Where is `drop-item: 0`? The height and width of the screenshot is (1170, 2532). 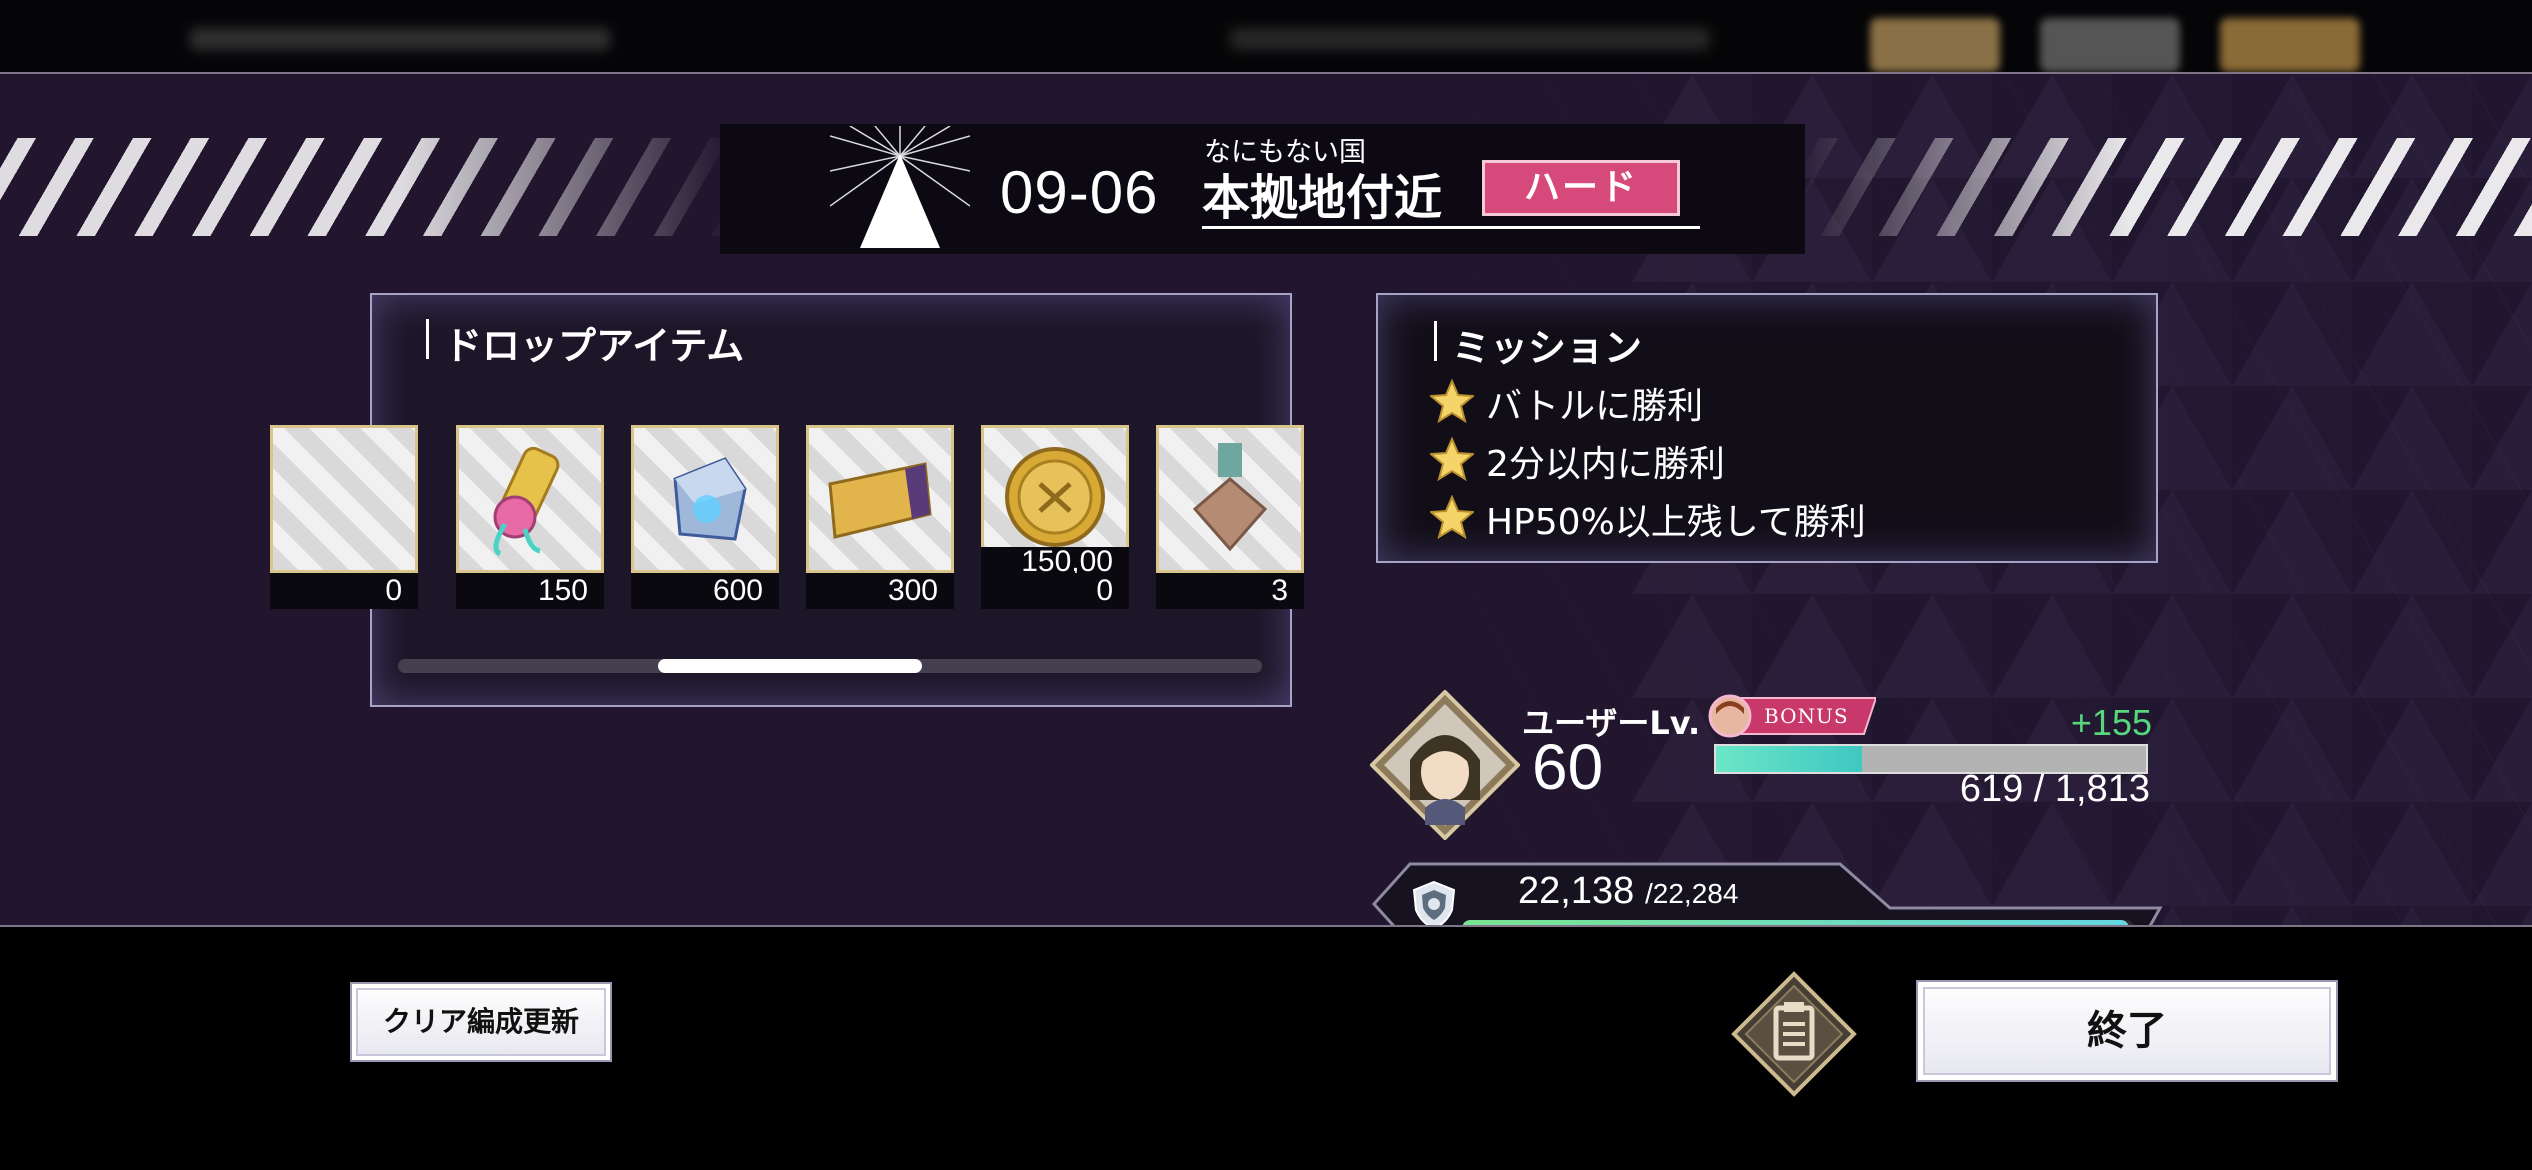 drop-item: 0 is located at coordinates (344, 517).